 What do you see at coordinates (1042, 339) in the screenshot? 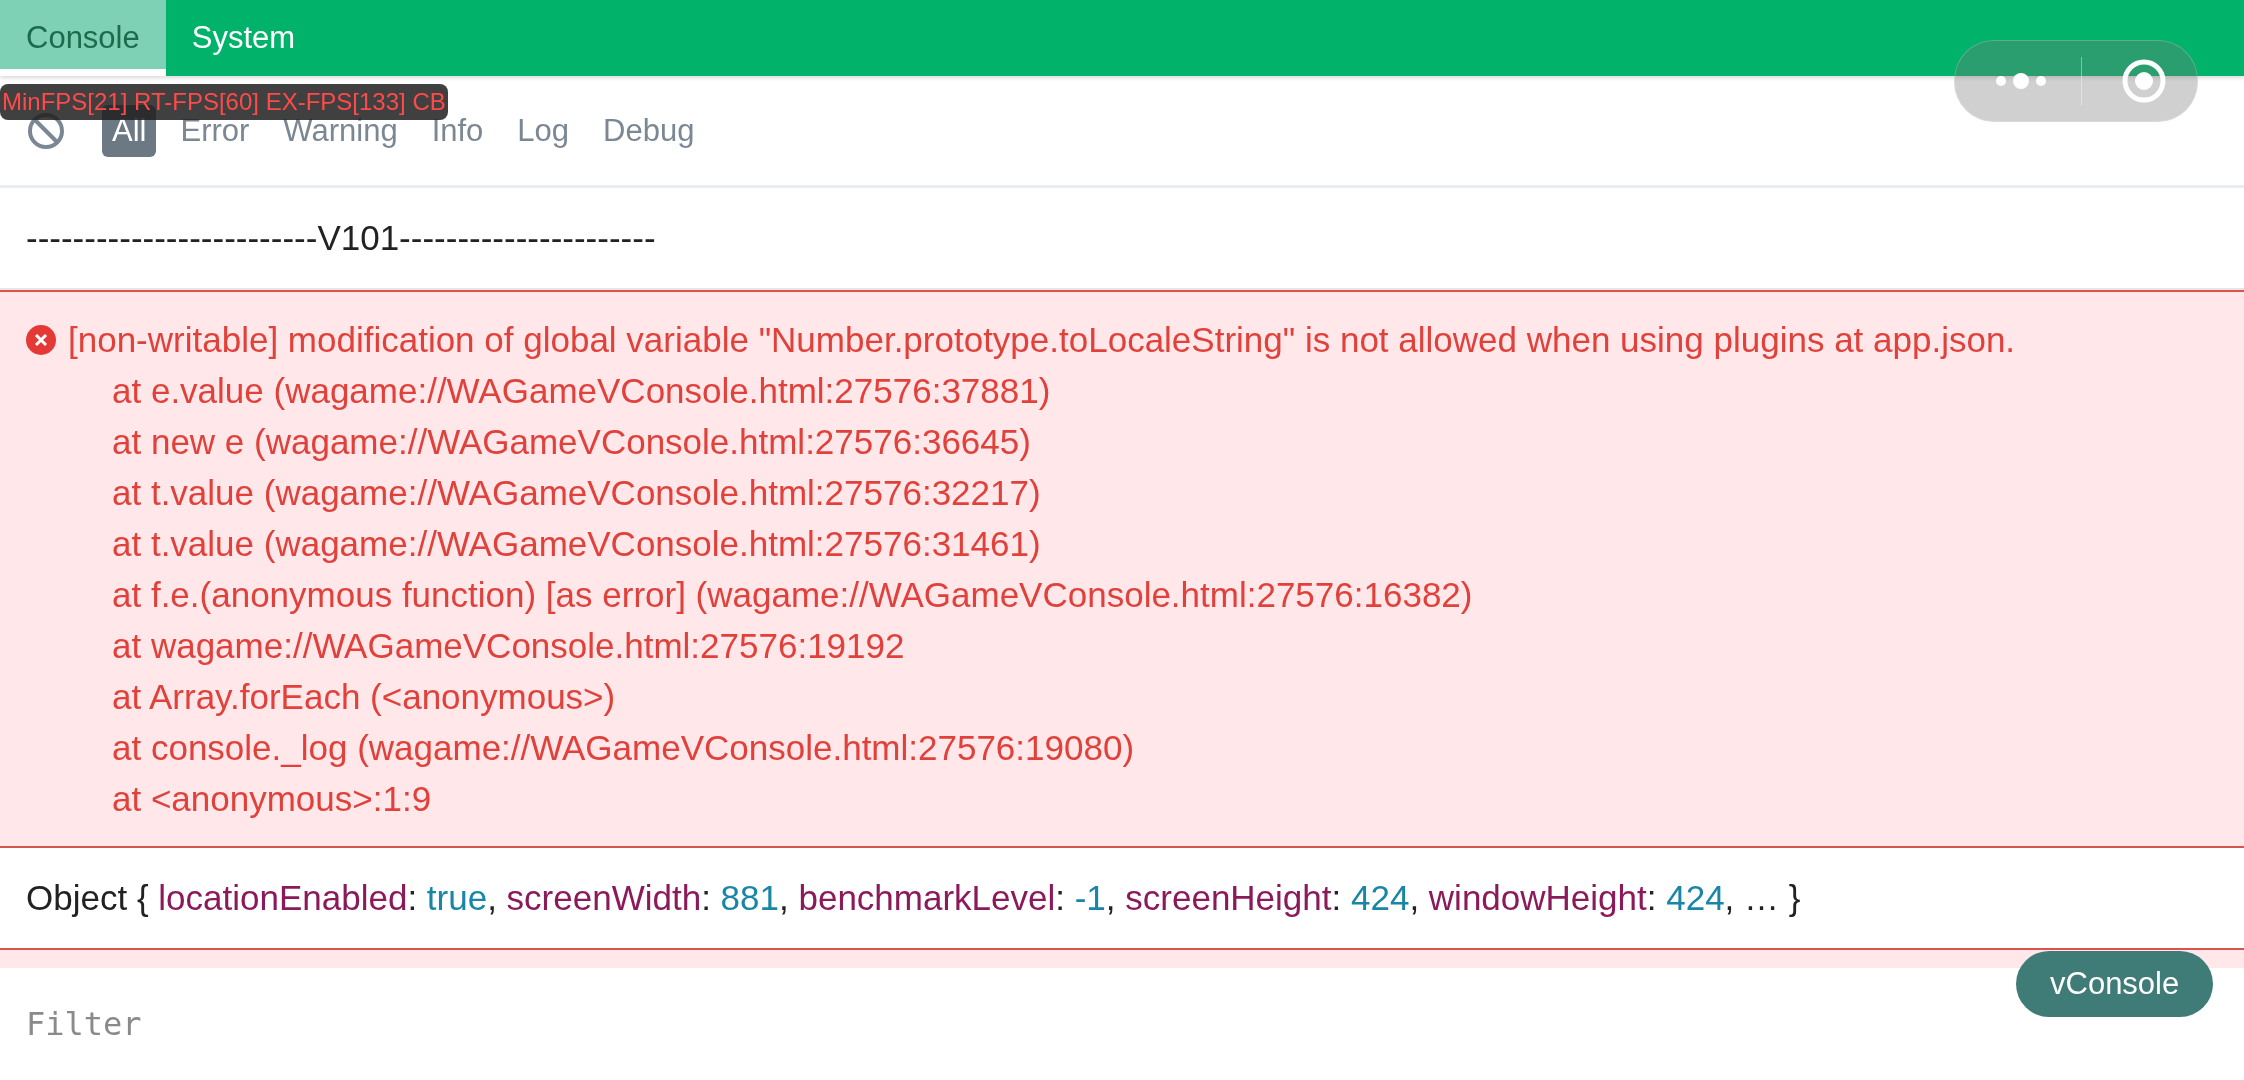
I see `error-message: [non-writable] modification of global variable "Number.prototype.toLocaleString" is not allowed when using plugins at app.json.` at bounding box center [1042, 339].